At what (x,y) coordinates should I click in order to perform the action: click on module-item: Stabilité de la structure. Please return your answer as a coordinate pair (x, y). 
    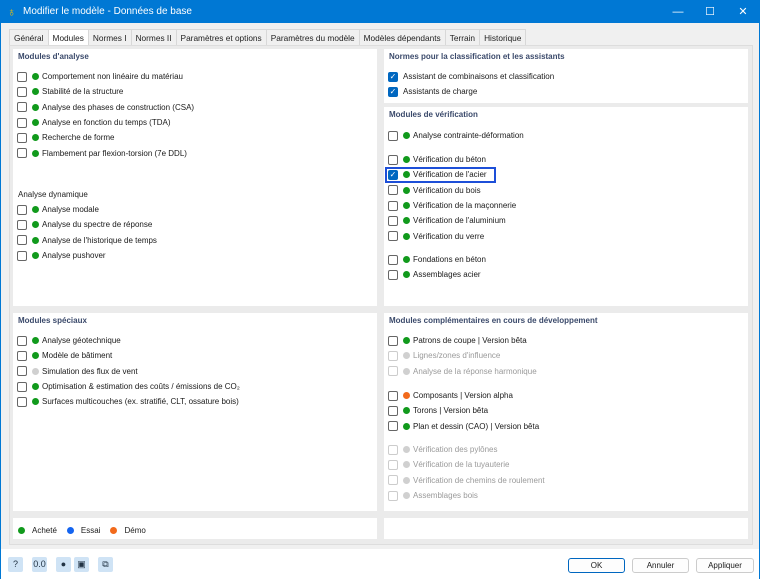
    Looking at the image, I should click on (105, 91).